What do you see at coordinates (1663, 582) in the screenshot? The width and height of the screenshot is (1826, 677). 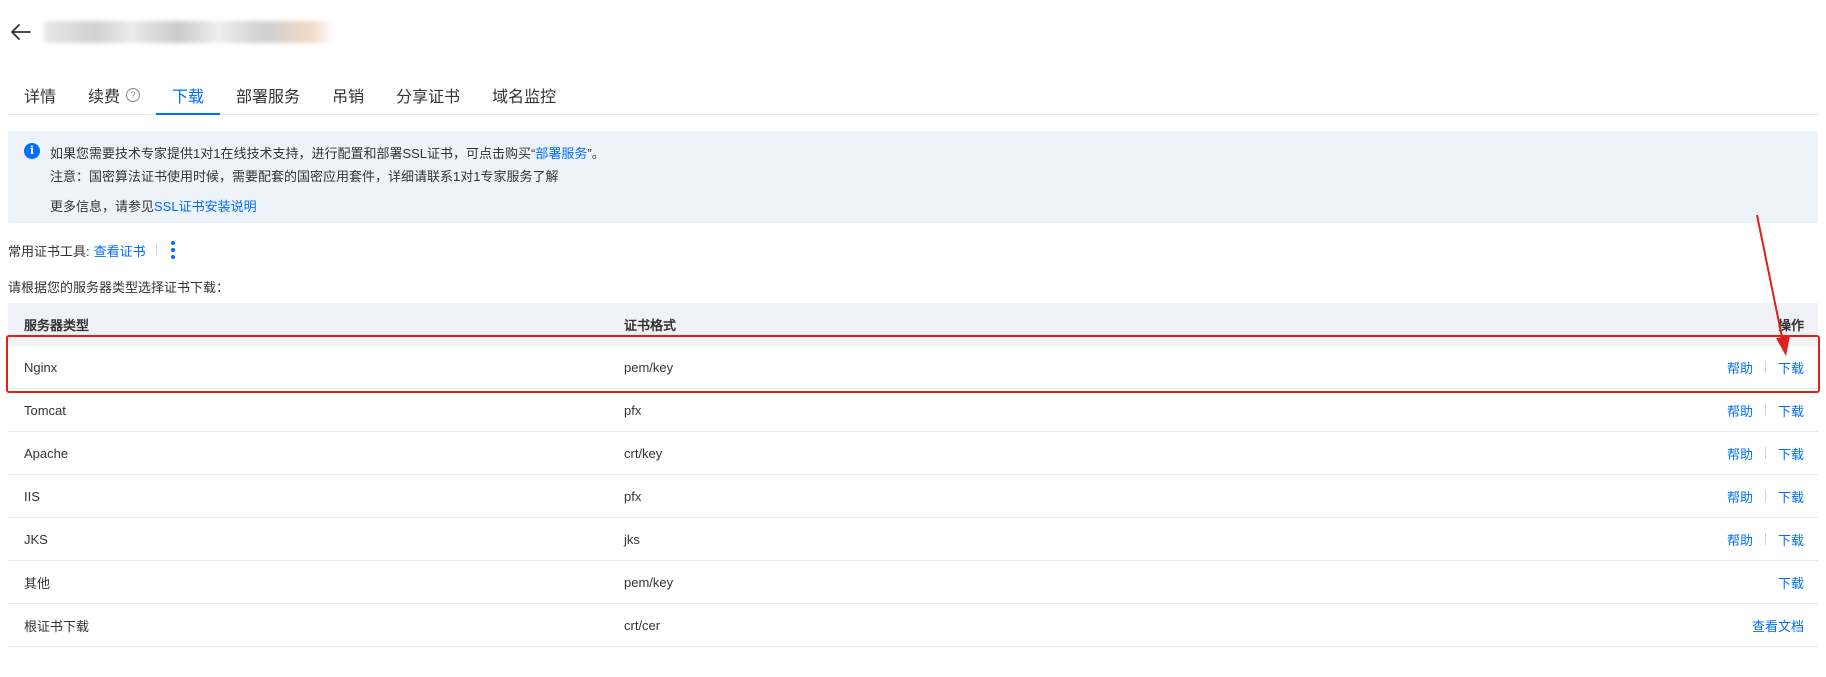 I see `action-cell: 下载` at bounding box center [1663, 582].